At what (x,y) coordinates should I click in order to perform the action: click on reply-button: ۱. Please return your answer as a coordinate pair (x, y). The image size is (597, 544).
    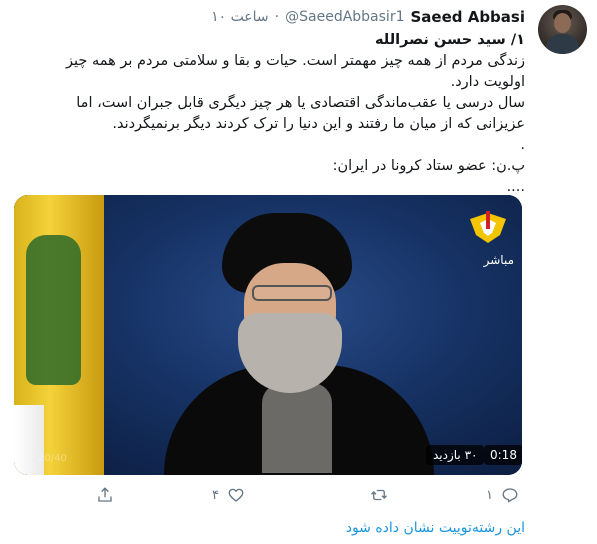
    Looking at the image, I should click on (502, 495).